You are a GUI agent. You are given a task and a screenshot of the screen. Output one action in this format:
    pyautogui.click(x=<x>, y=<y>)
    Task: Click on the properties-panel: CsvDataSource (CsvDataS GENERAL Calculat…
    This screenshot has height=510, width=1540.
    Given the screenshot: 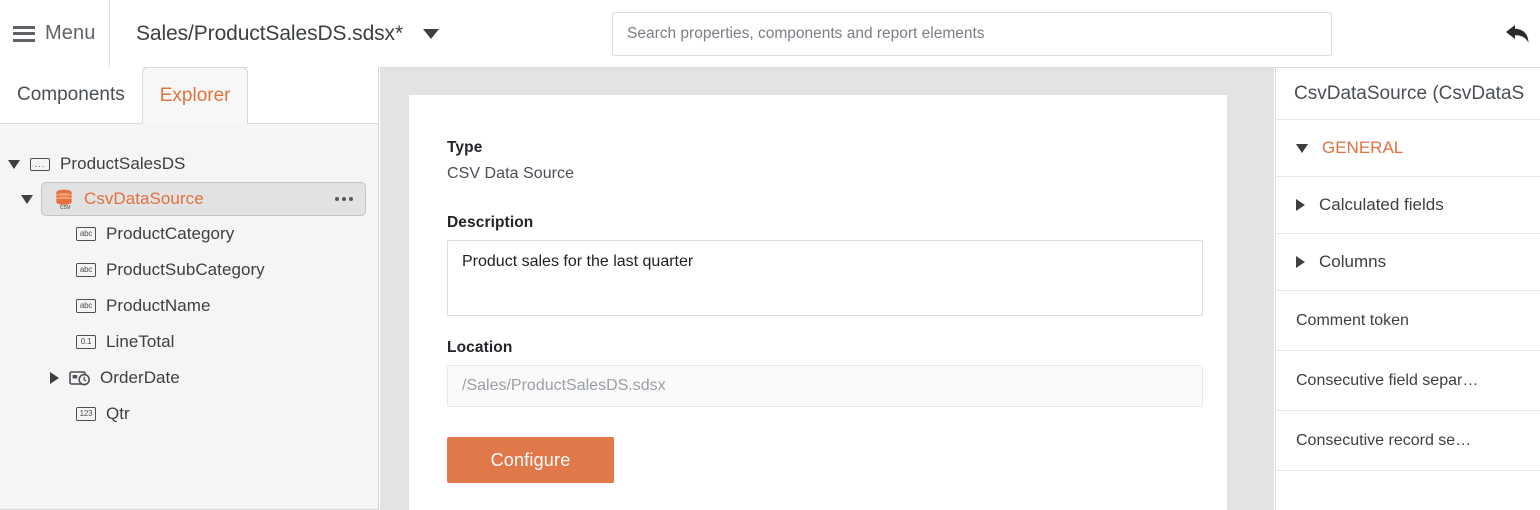 What is the action you would take?
    pyautogui.click(x=1407, y=289)
    